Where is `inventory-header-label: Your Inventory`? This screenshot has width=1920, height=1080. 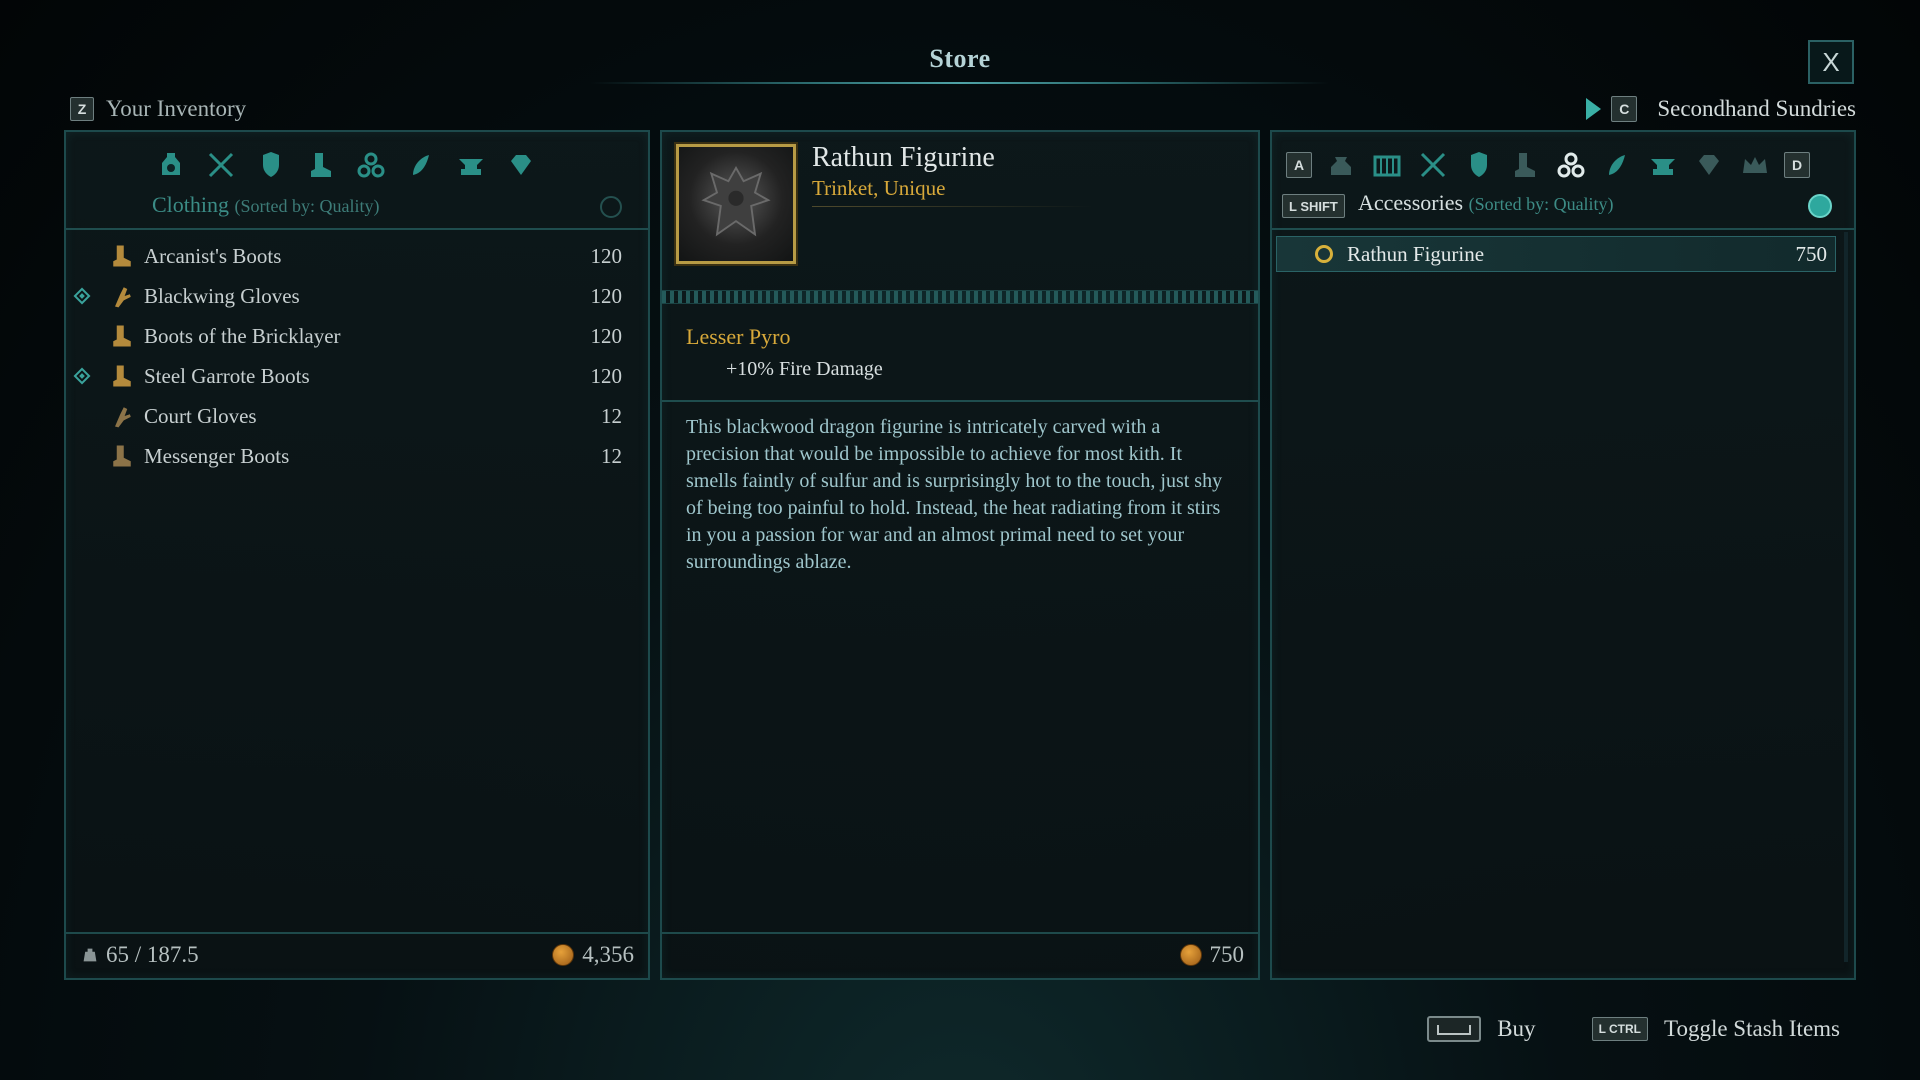 inventory-header-label: Your Inventory is located at coordinates (176, 109).